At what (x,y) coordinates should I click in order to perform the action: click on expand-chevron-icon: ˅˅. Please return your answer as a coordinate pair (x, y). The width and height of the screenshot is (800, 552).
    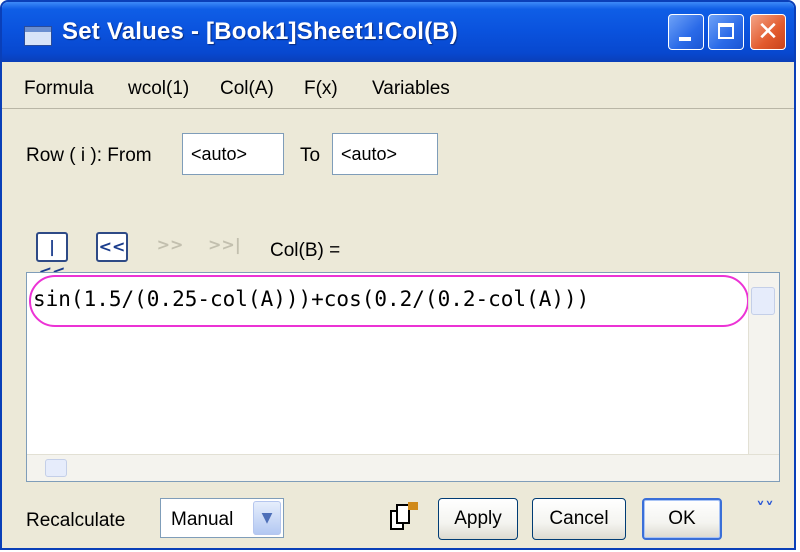
    Looking at the image, I should click on (765, 518).